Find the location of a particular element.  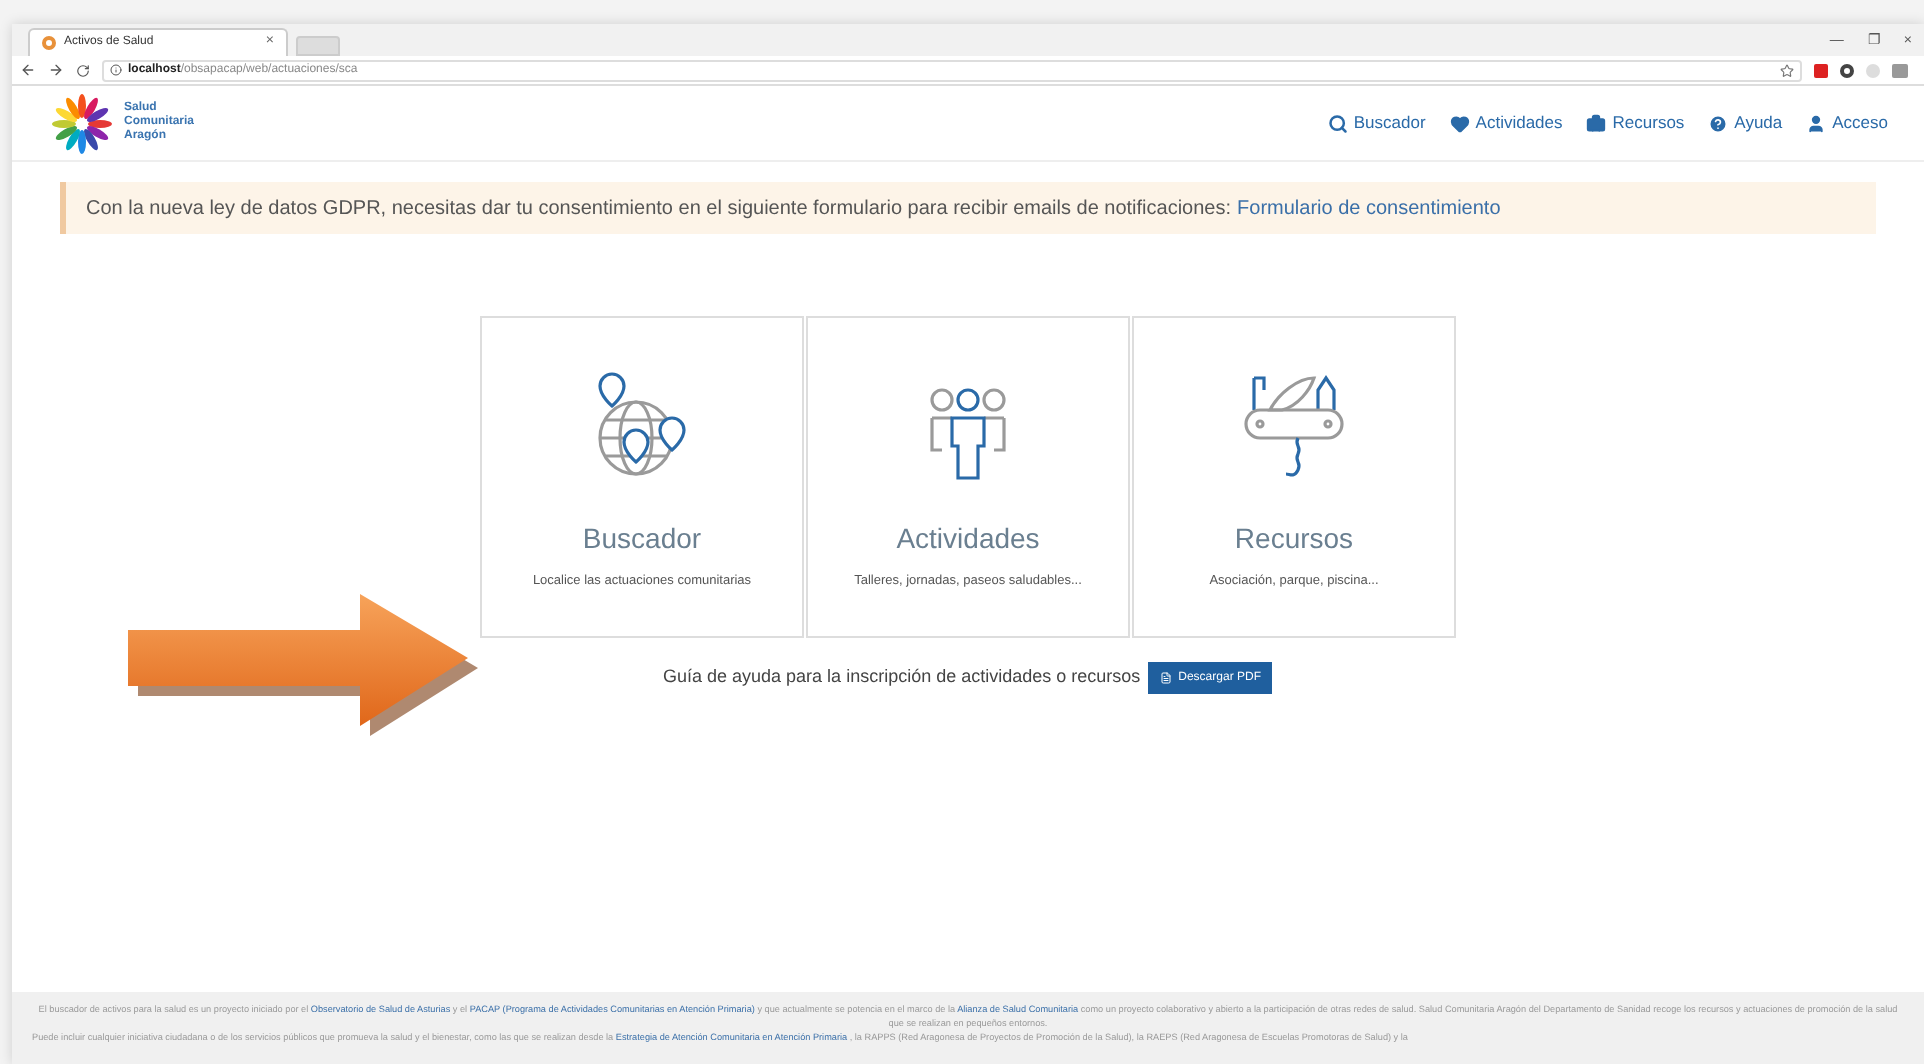

nav-link: Acceso is located at coordinates (1847, 123).